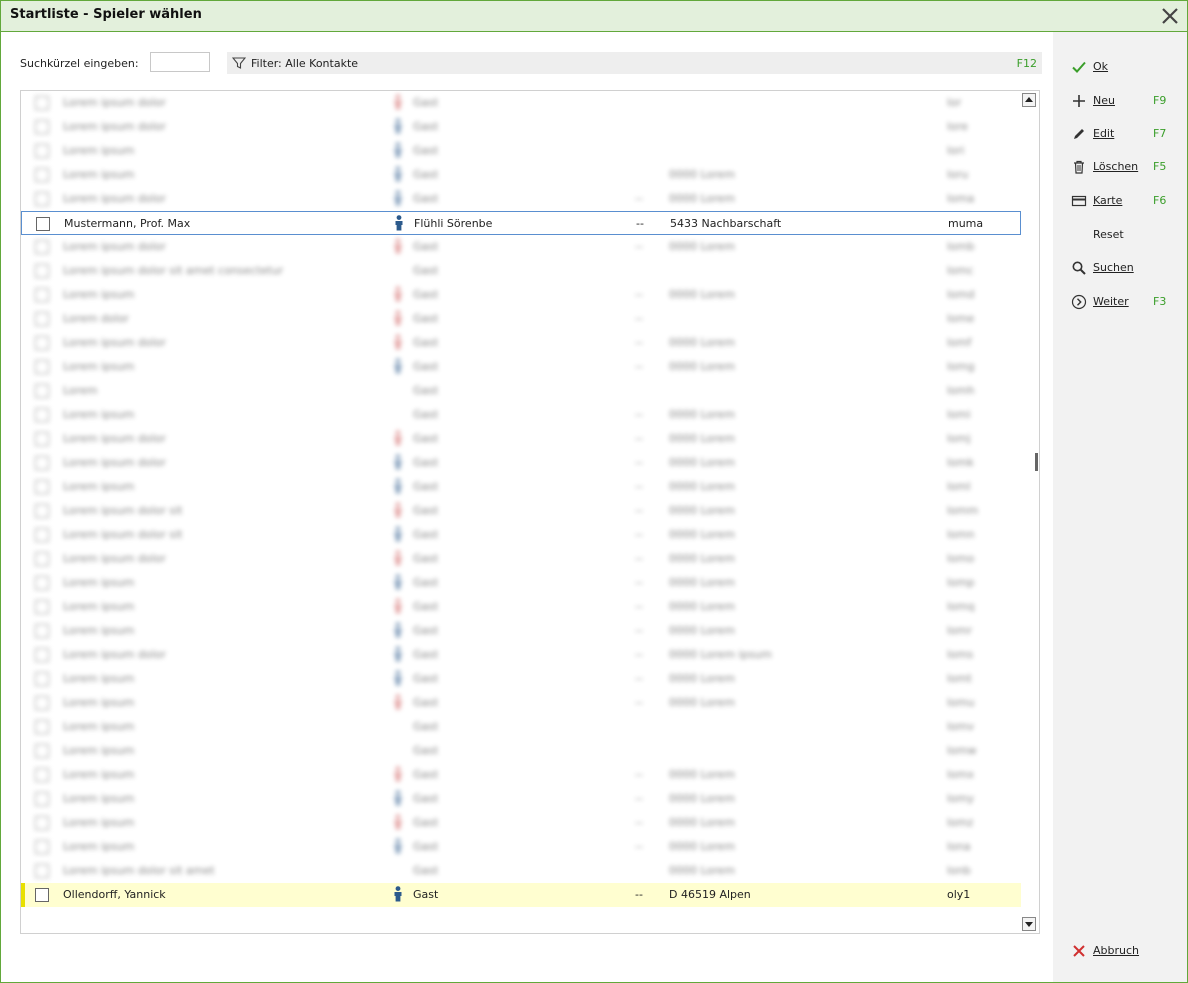  I want to click on short-code: lor, so click(954, 102).